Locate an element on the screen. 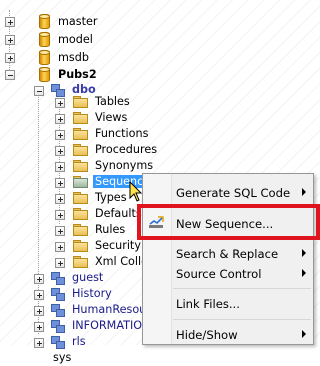 This screenshot has height=366, width=320. expand-rules-button is located at coordinates (60, 231).